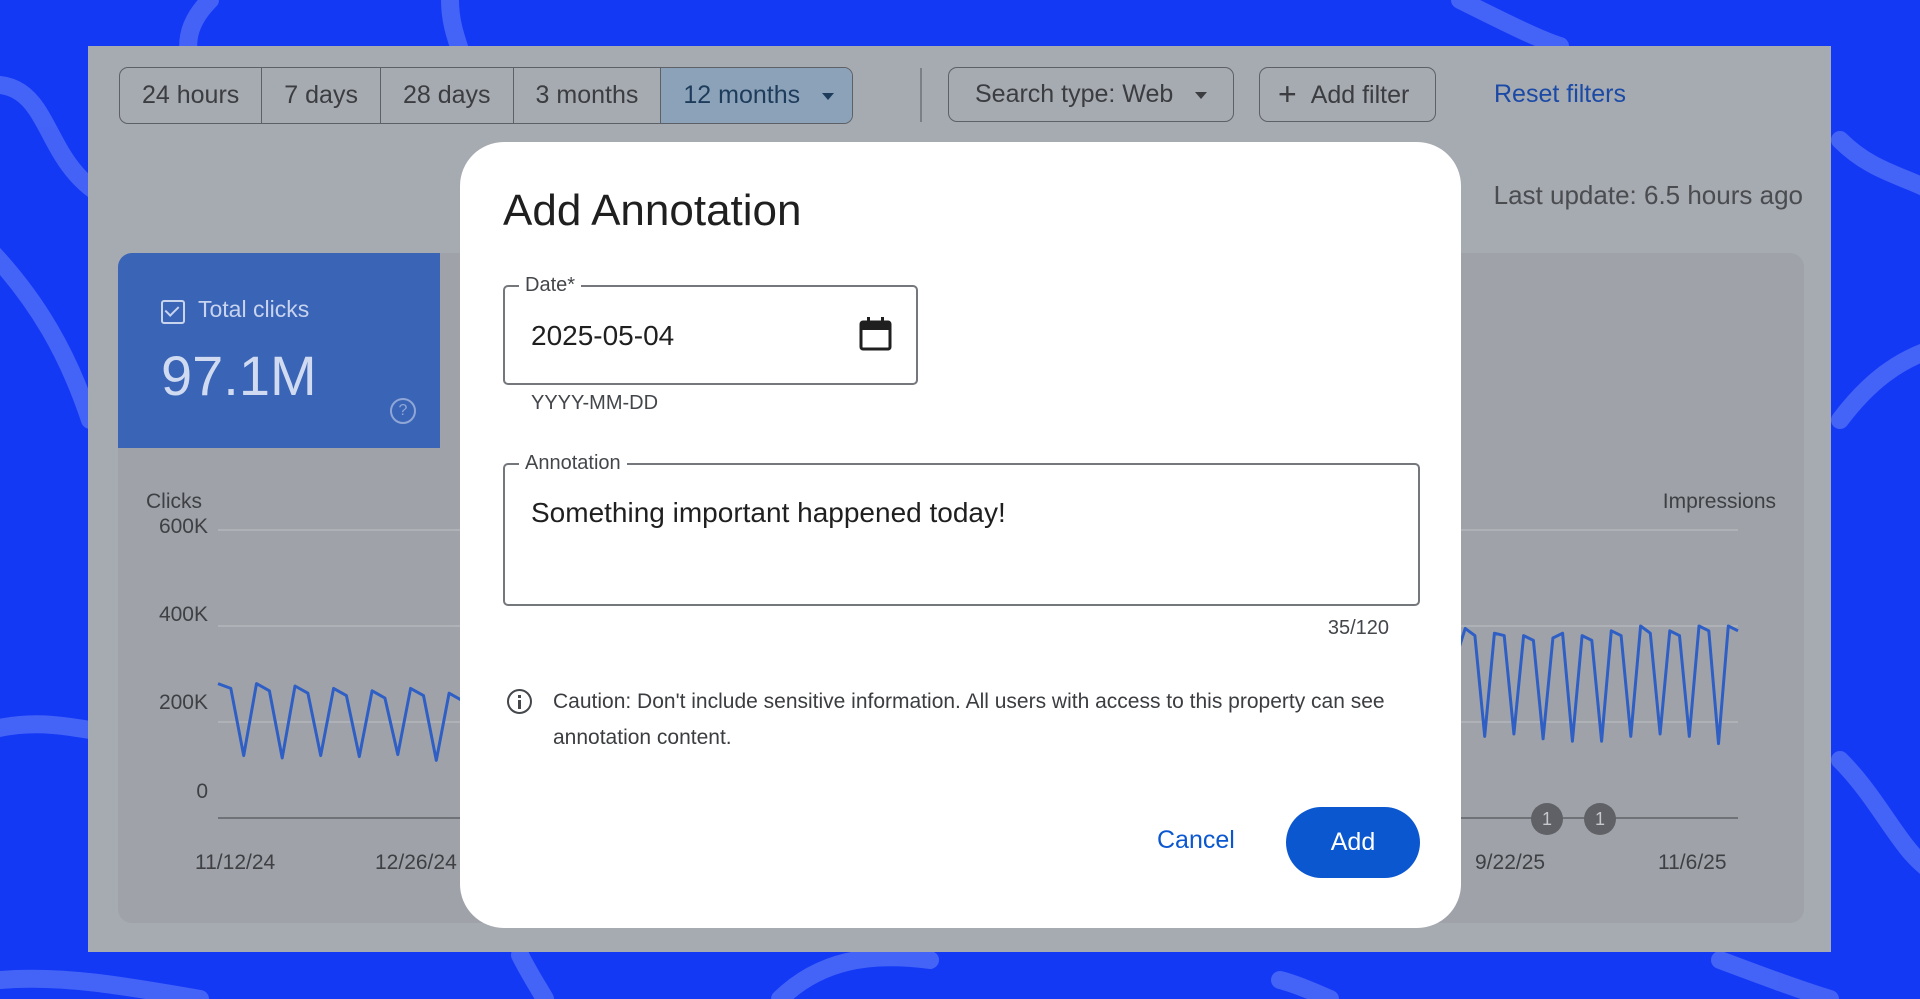 This screenshot has width=1920, height=999. I want to click on reset-filters-link: Reset filters, so click(1560, 94).